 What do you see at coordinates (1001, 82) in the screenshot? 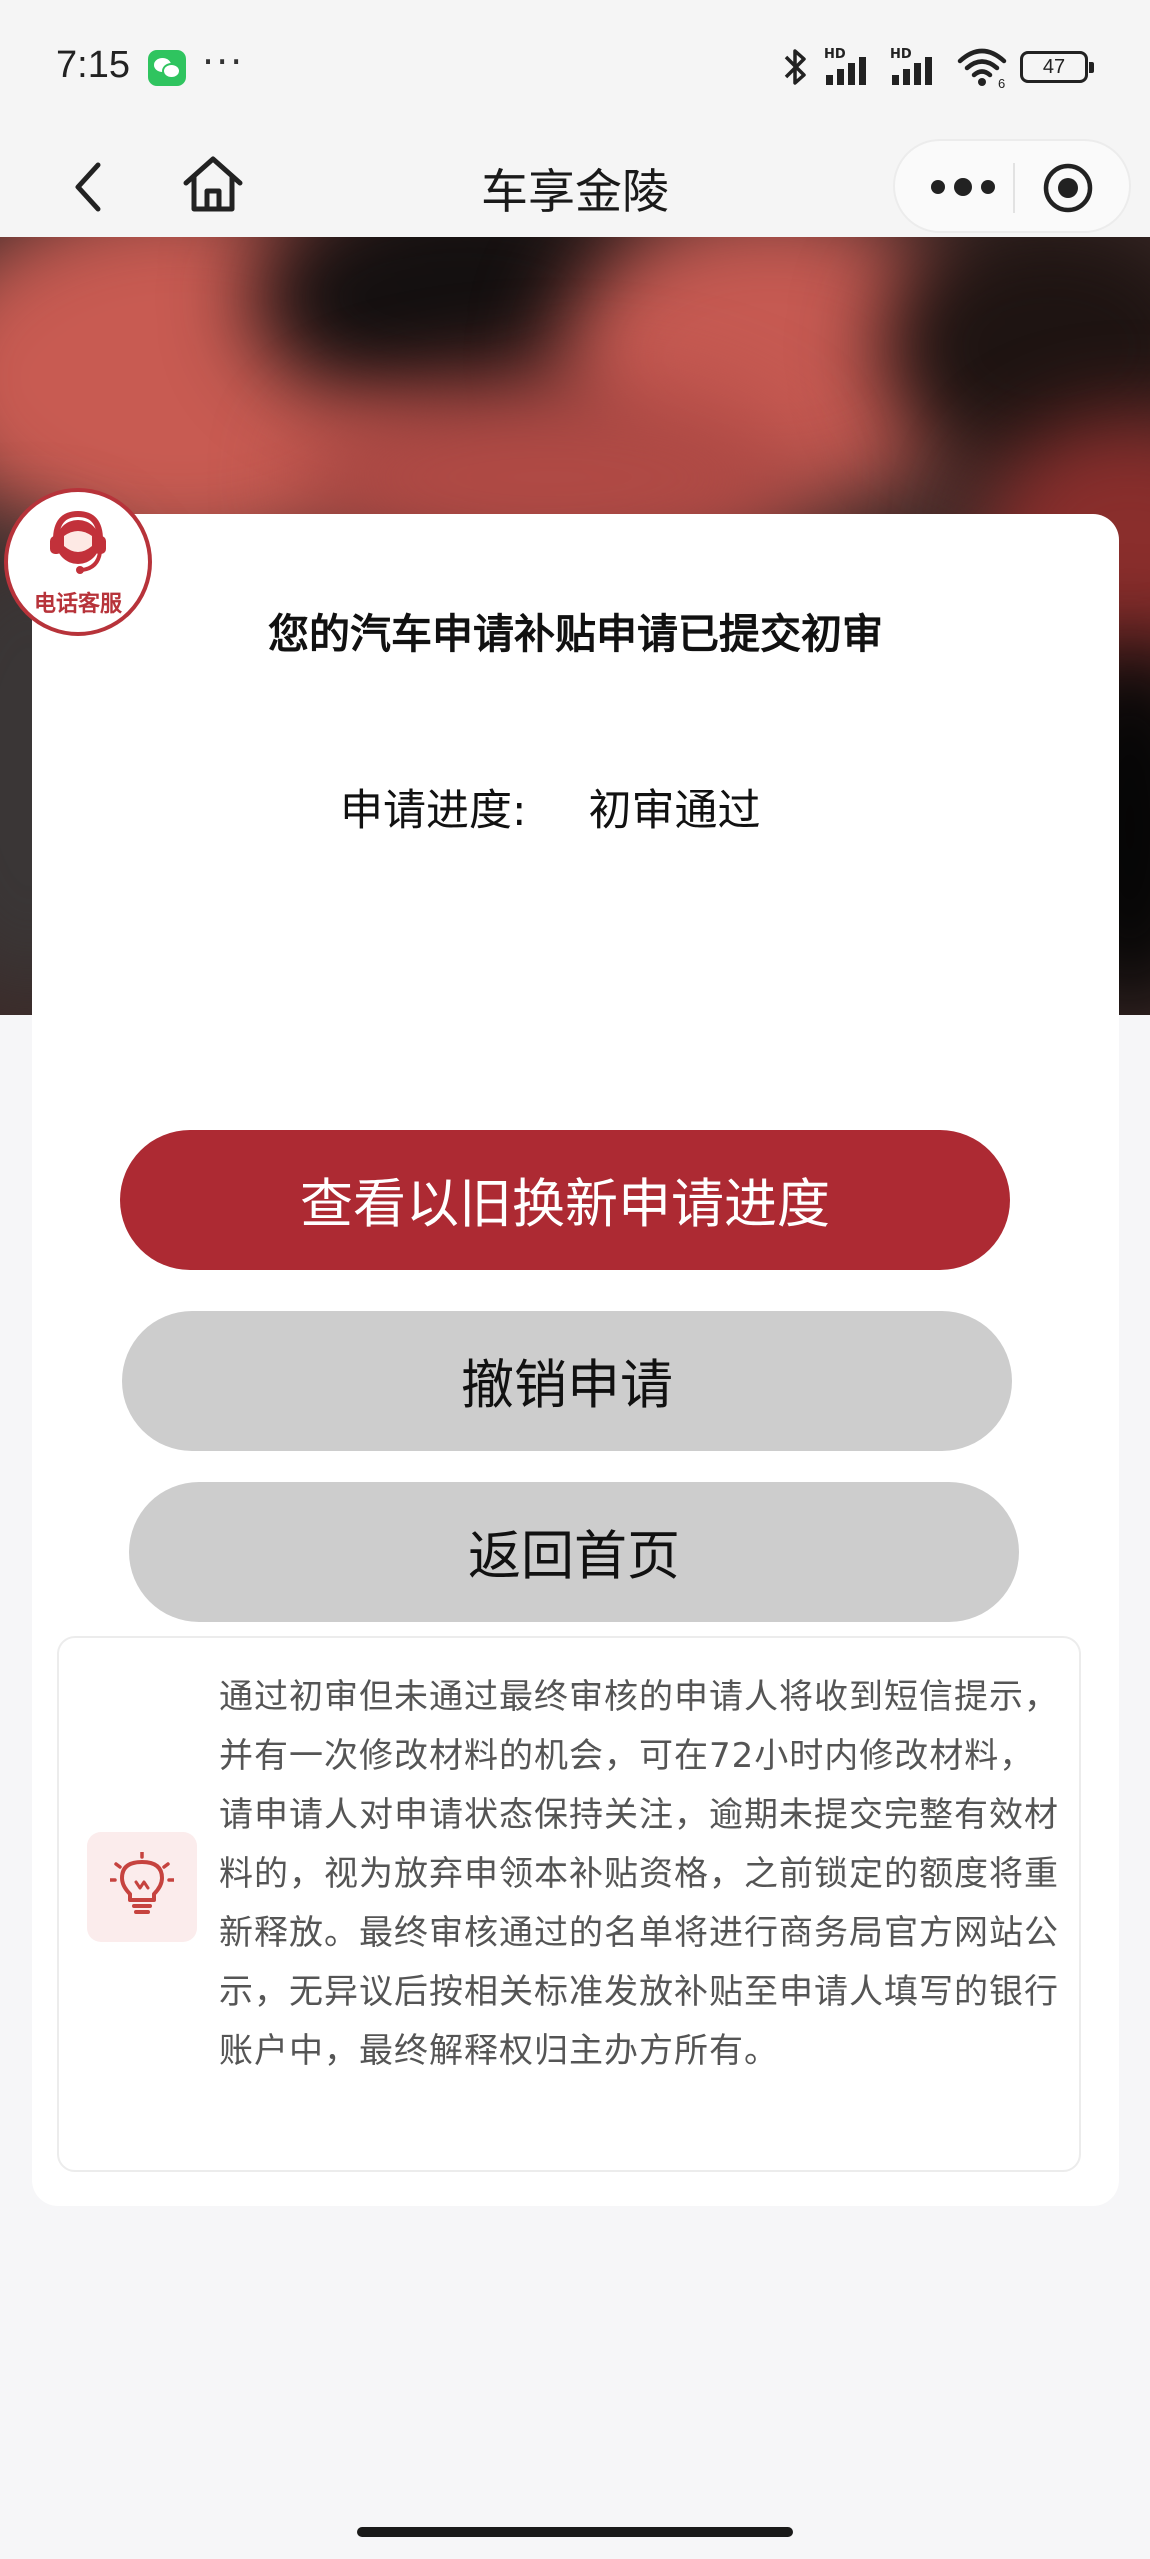
I see `wifi-sub-label: 6` at bounding box center [1001, 82].